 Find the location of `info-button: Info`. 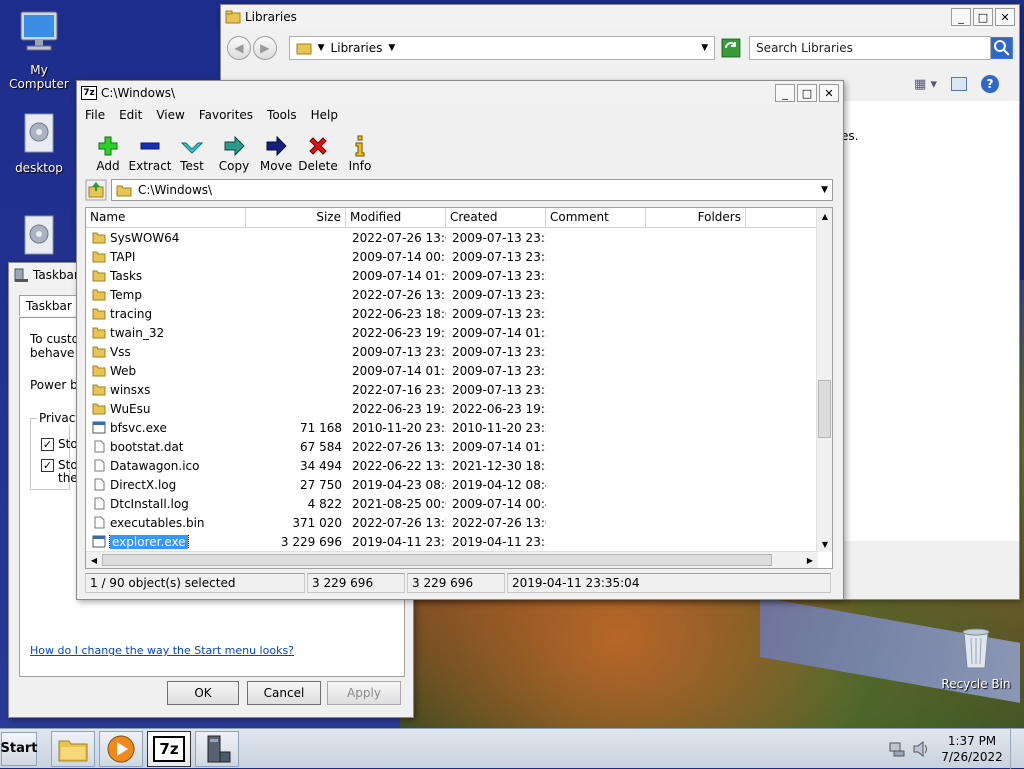

info-button: Info is located at coordinates (360, 153).